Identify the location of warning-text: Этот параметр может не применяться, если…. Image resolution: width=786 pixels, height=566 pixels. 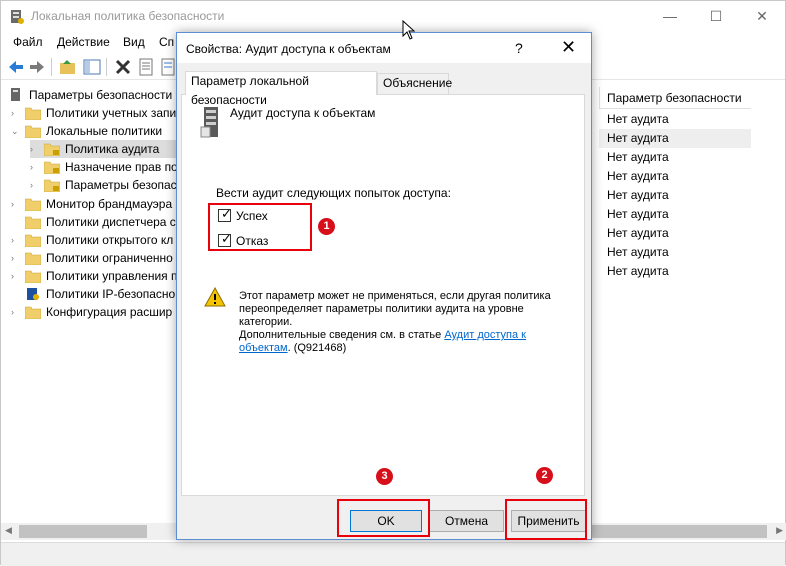
(399, 322).